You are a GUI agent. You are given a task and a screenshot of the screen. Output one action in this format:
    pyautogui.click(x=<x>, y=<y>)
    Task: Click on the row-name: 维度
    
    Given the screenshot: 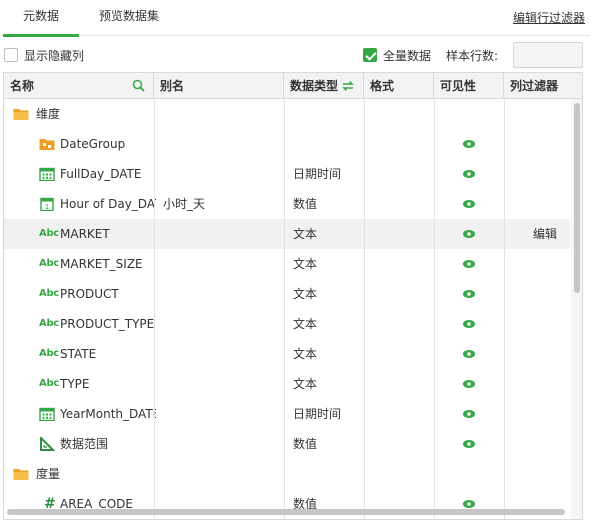 What is the action you would take?
    pyautogui.click(x=48, y=114)
    